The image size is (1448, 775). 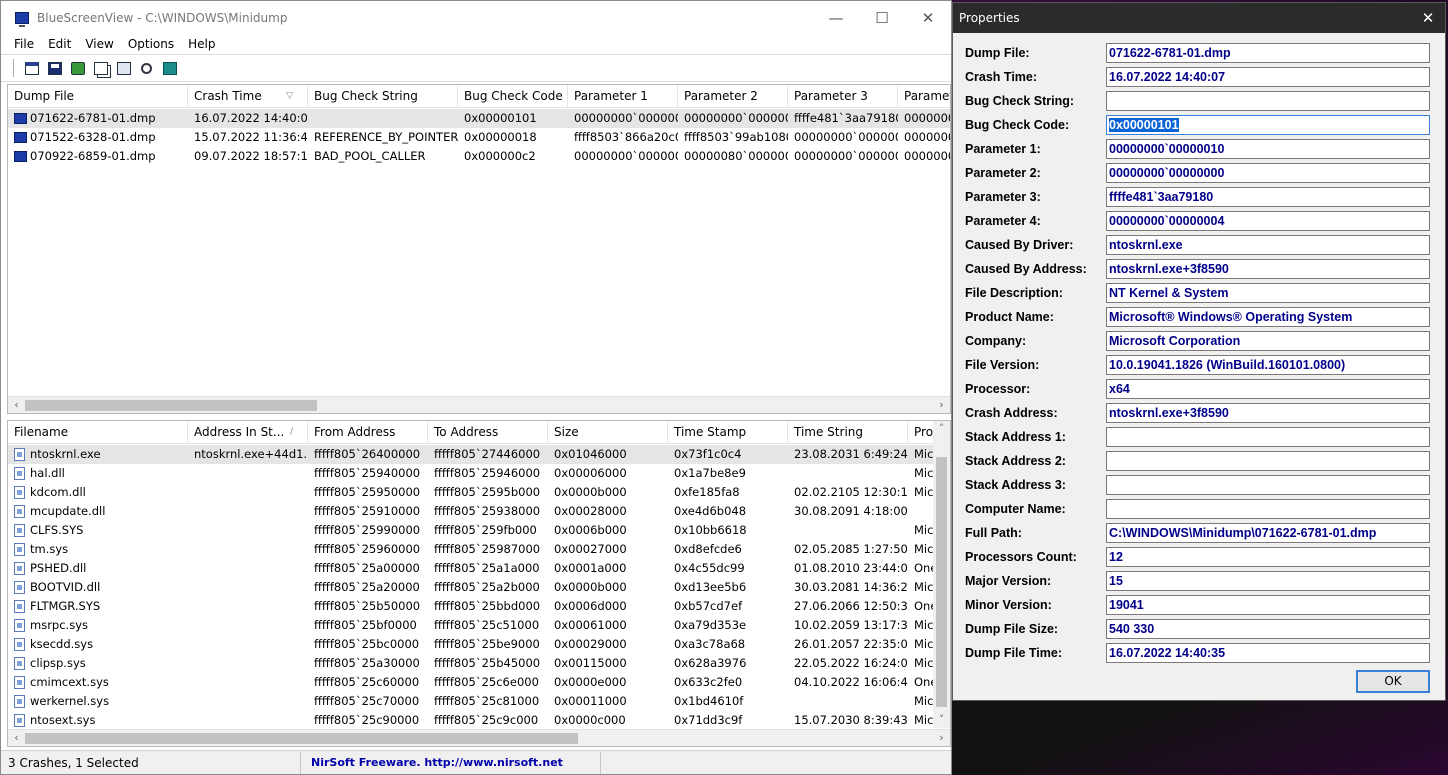 I want to click on find-icon, so click(x=146, y=68).